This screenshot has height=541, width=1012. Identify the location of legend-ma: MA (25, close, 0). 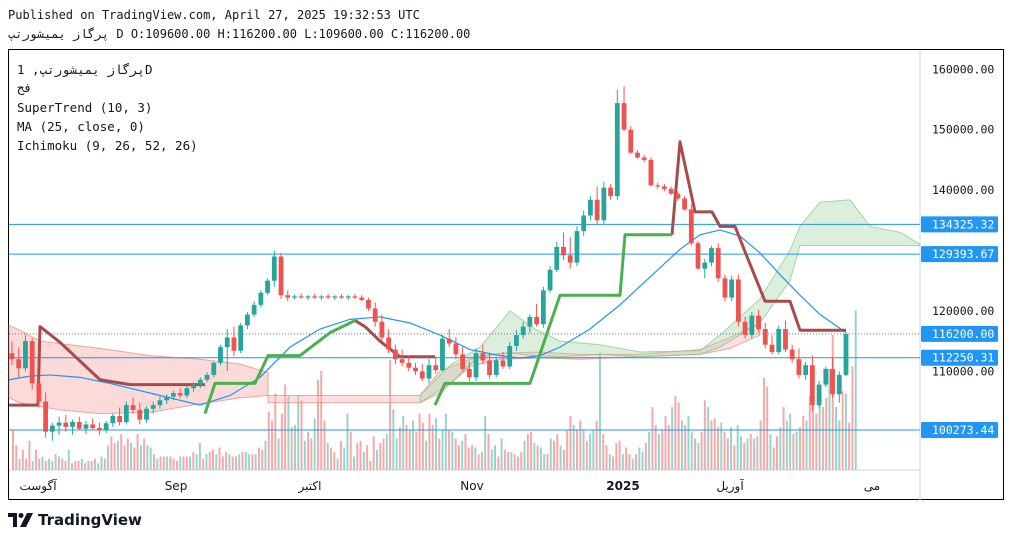
(81, 126).